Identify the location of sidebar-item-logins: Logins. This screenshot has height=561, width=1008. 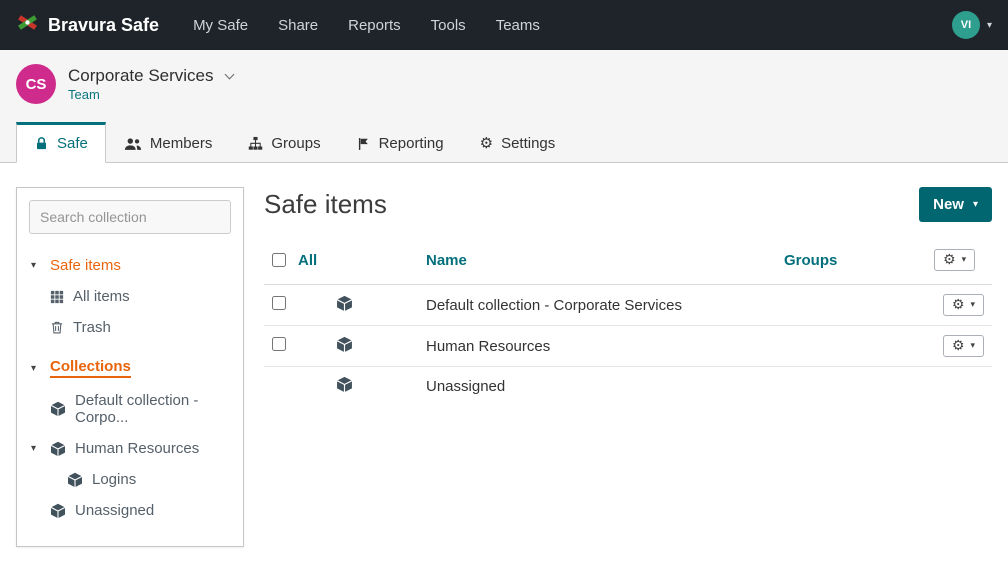
(130, 479).